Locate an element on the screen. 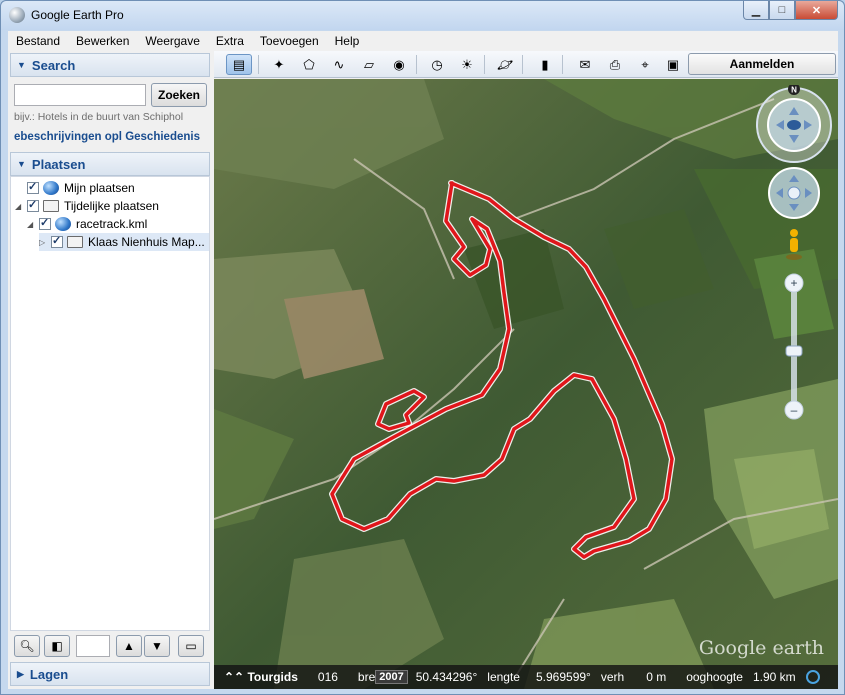  main-toolbar: ▤ ✦ ⬠ ∿ ▱ ◉ ◷ ☀ 🪐︎ ▮ ✉ ⎙ ⌖ ▣ Aanmelden is located at coordinates (526, 64).